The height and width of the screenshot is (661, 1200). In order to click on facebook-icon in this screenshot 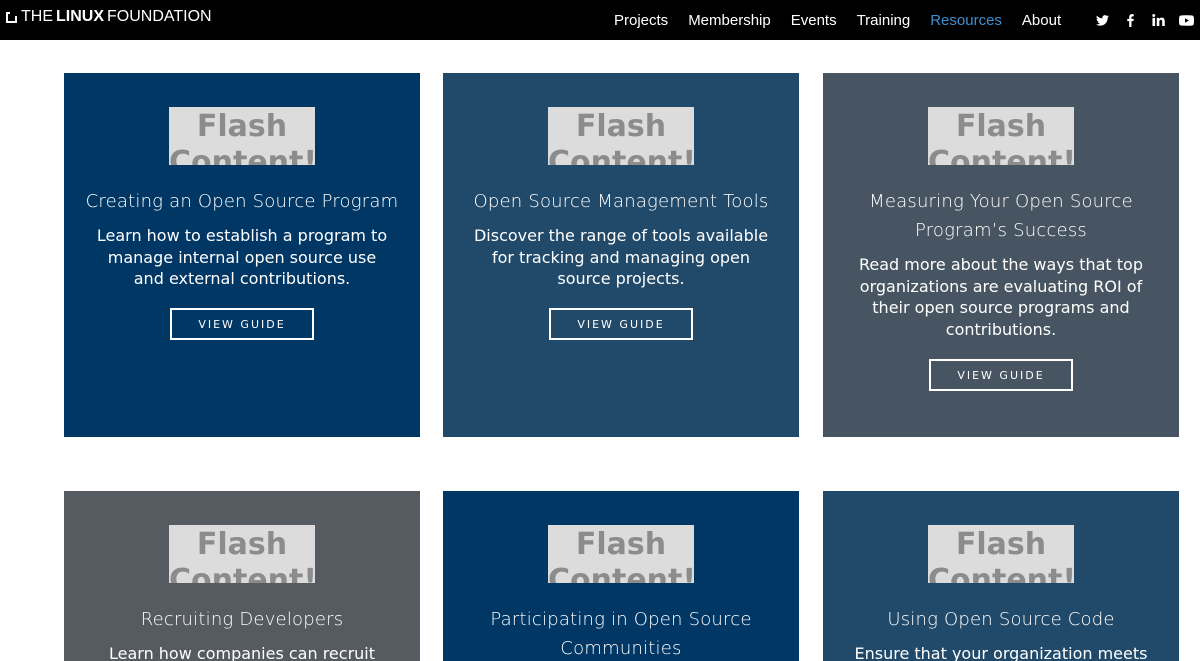, I will do `click(1130, 20)`.